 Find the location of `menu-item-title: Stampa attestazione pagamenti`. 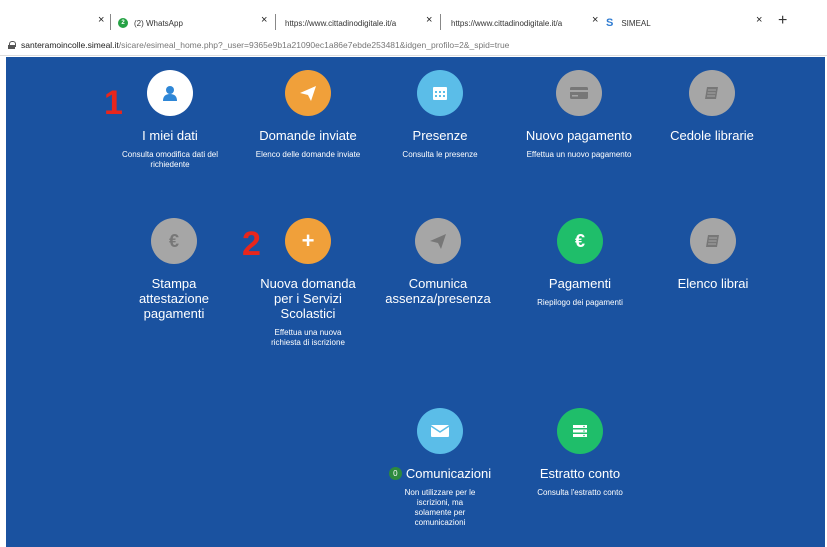

menu-item-title: Stampa attestazione pagamenti is located at coordinates (174, 298).